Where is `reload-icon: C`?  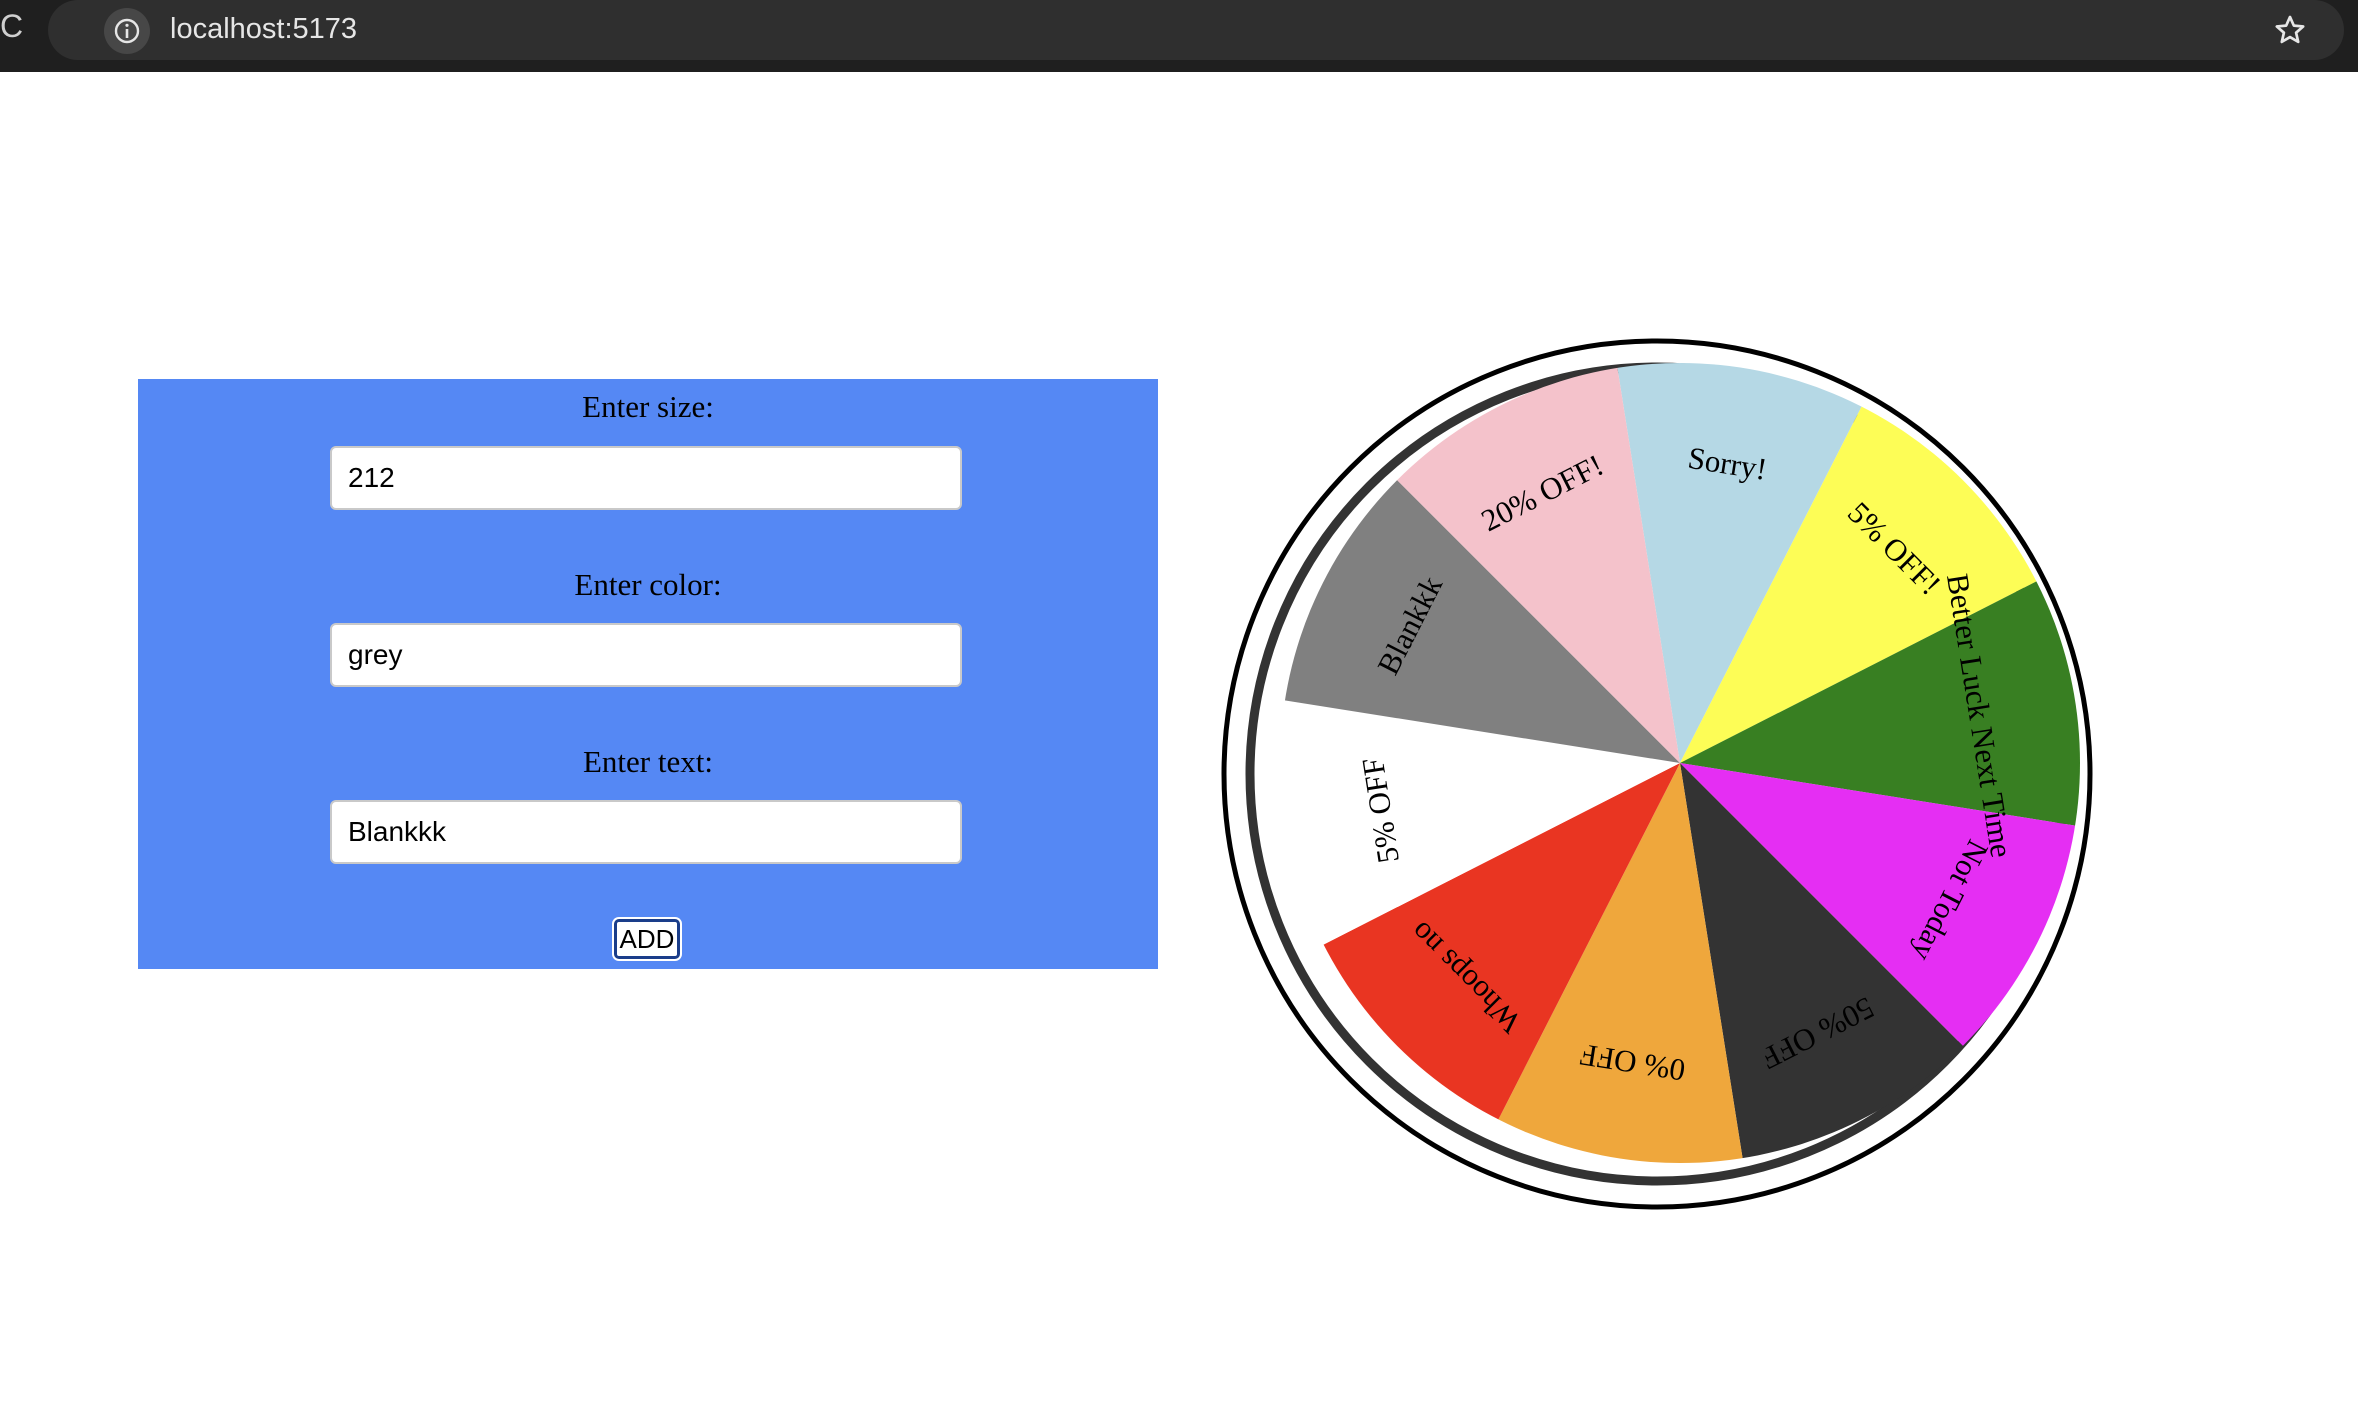 reload-icon: C is located at coordinates (11, 26).